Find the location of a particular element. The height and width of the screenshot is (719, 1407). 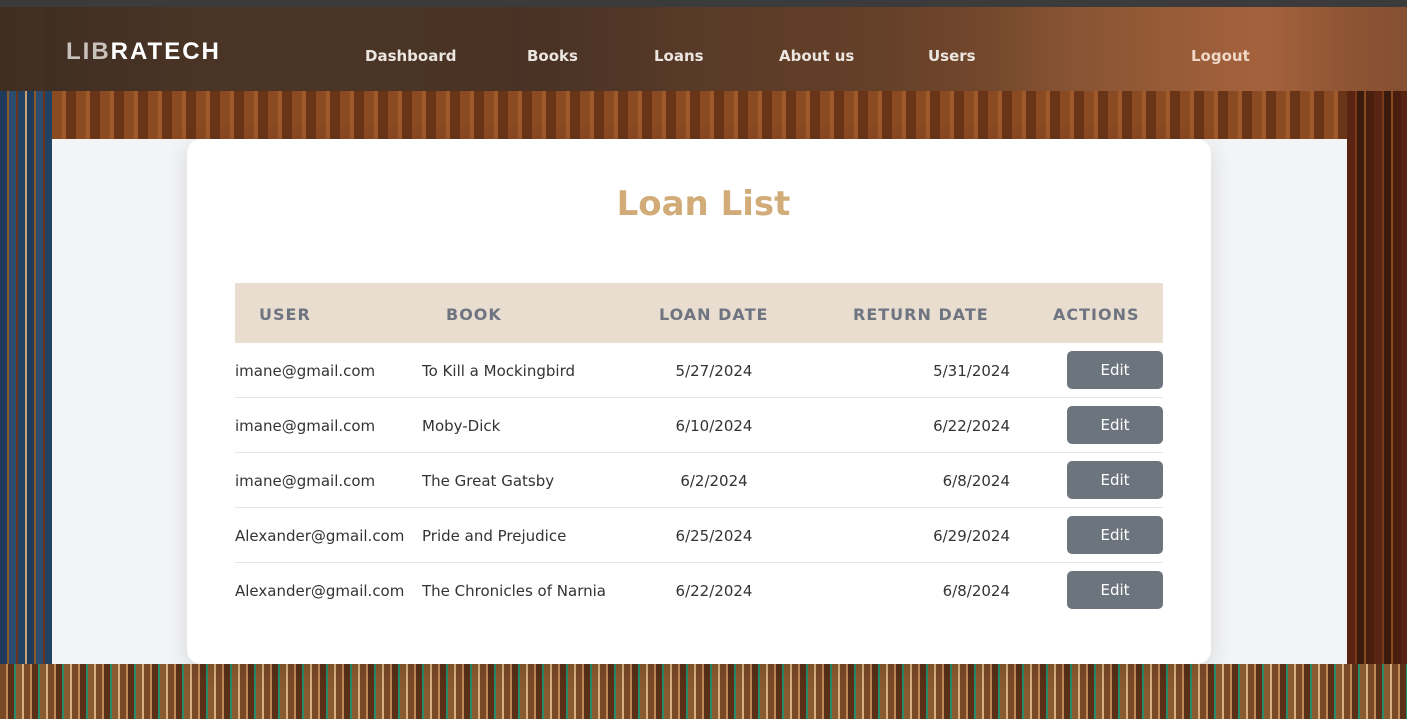

nav-loans: Loans is located at coordinates (679, 56).